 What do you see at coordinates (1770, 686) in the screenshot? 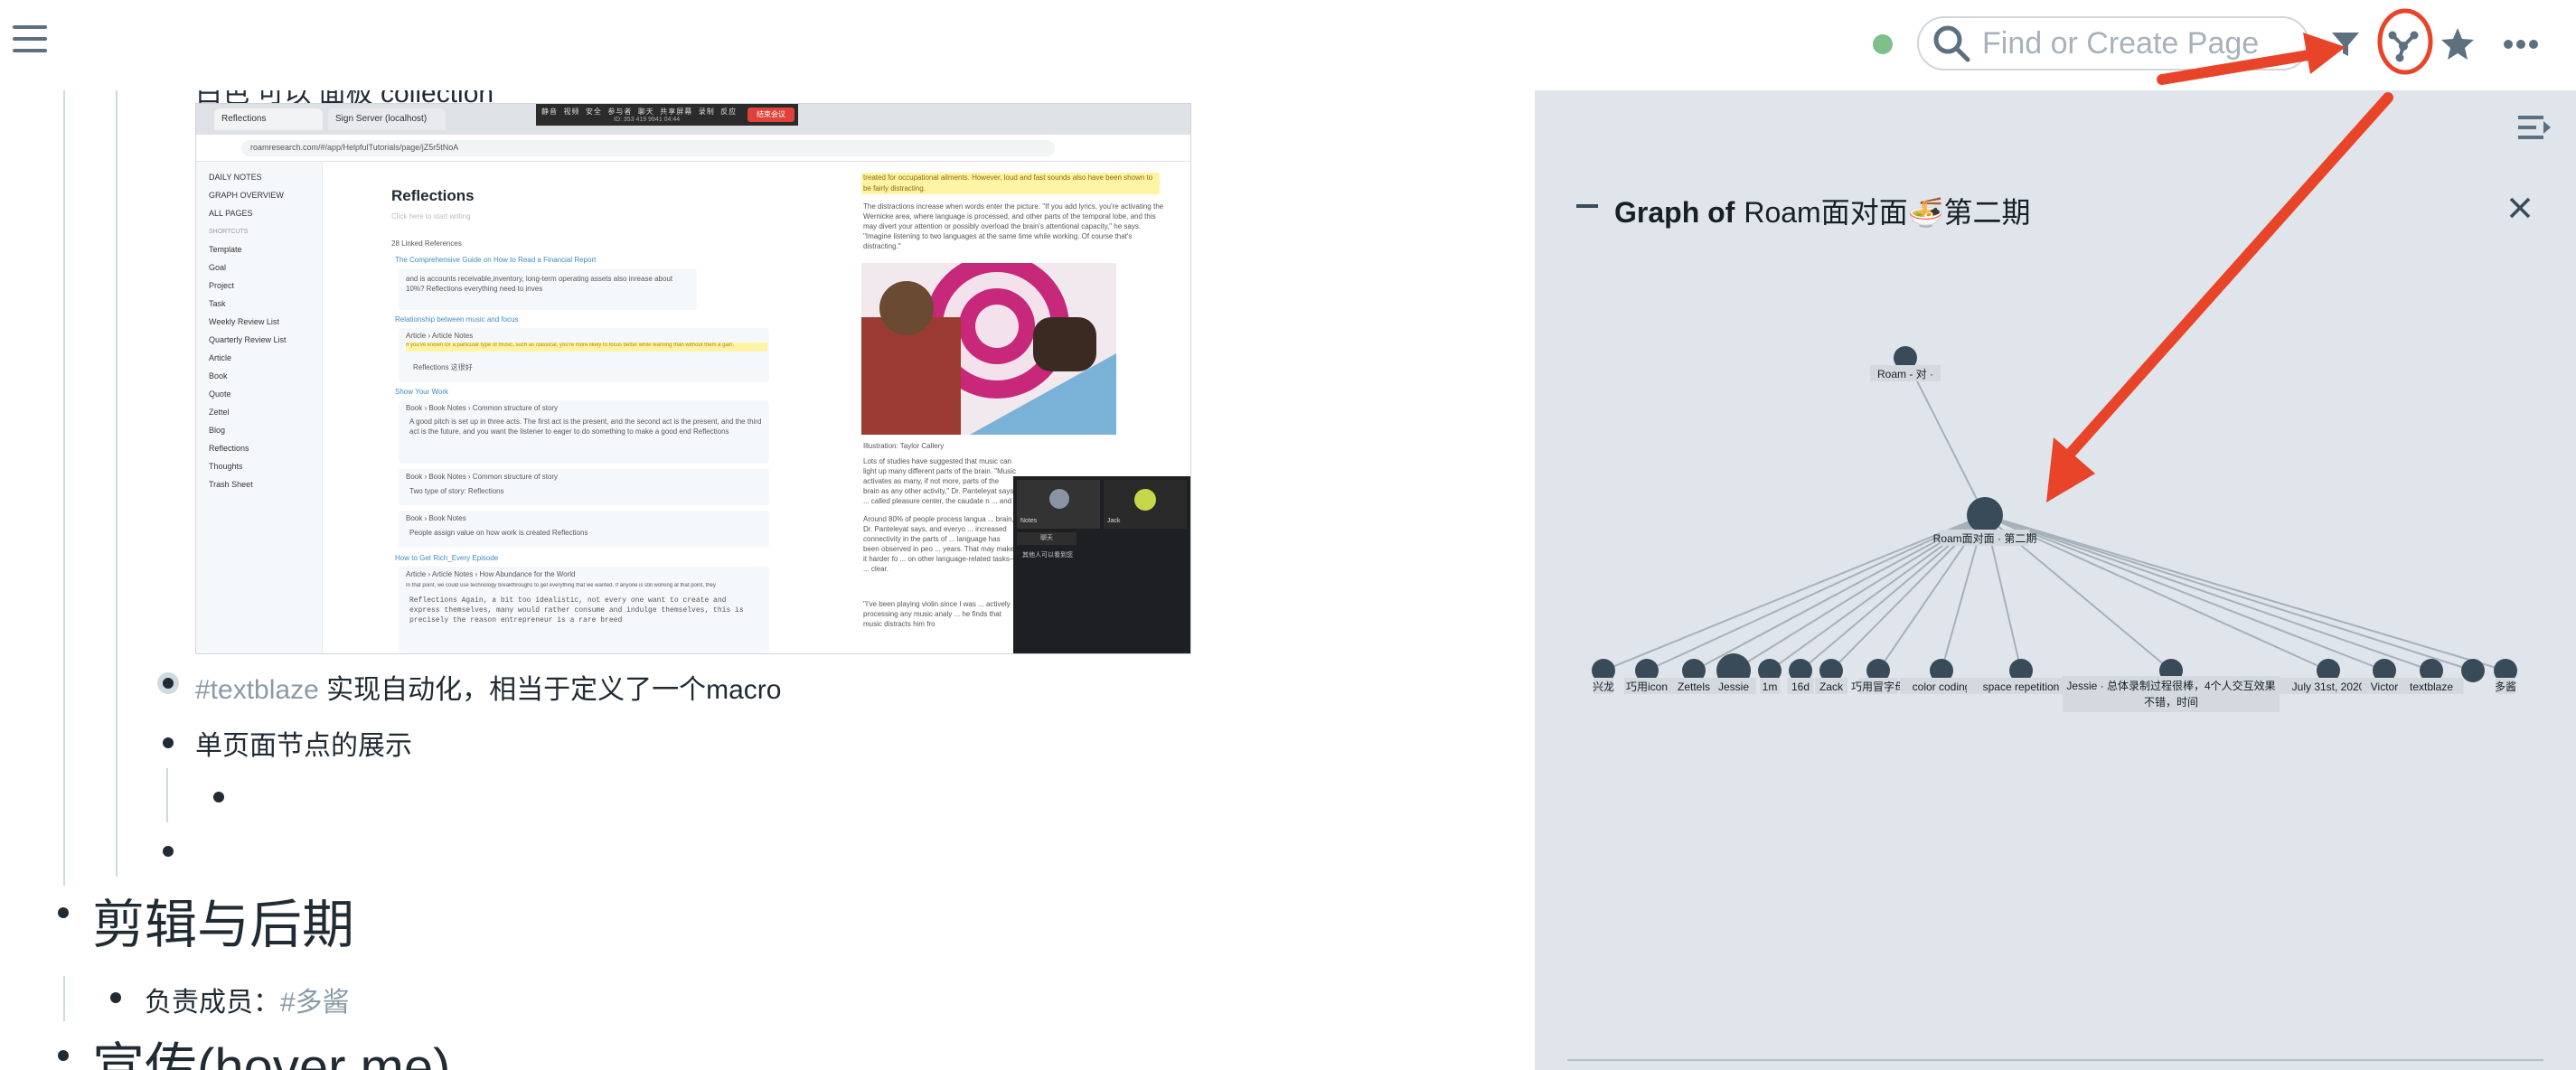
I see `graph-node-label: 1m` at bounding box center [1770, 686].